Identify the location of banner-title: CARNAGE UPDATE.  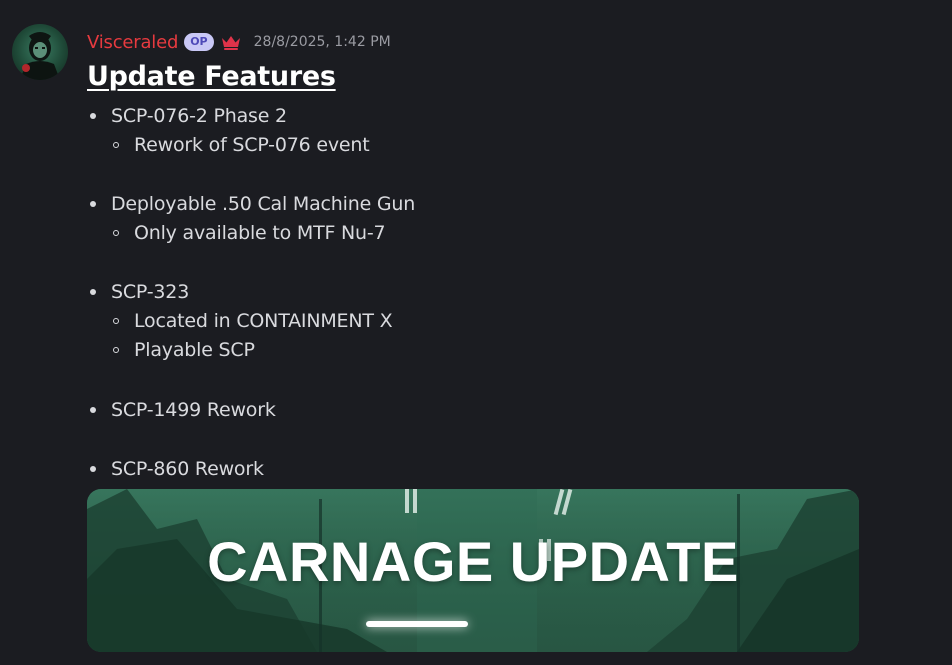
(473, 561).